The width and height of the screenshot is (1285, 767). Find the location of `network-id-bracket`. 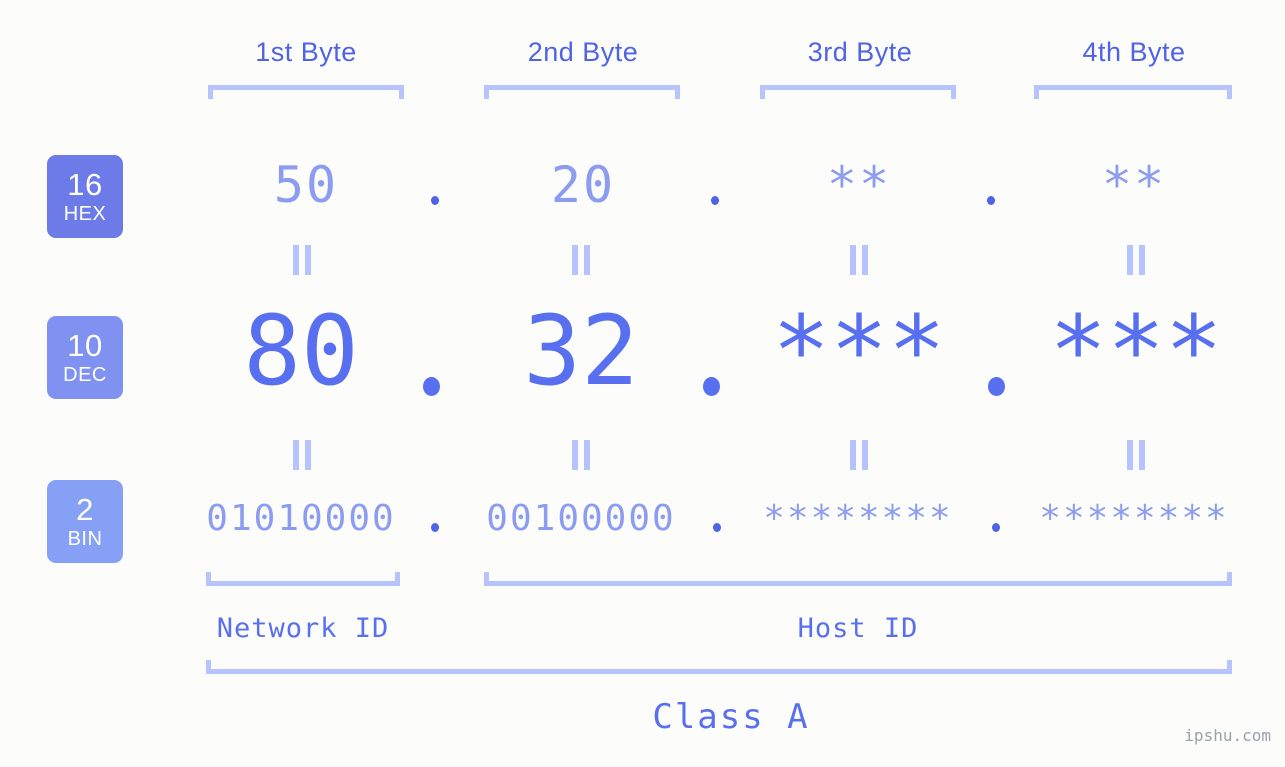

network-id-bracket is located at coordinates (303, 579).